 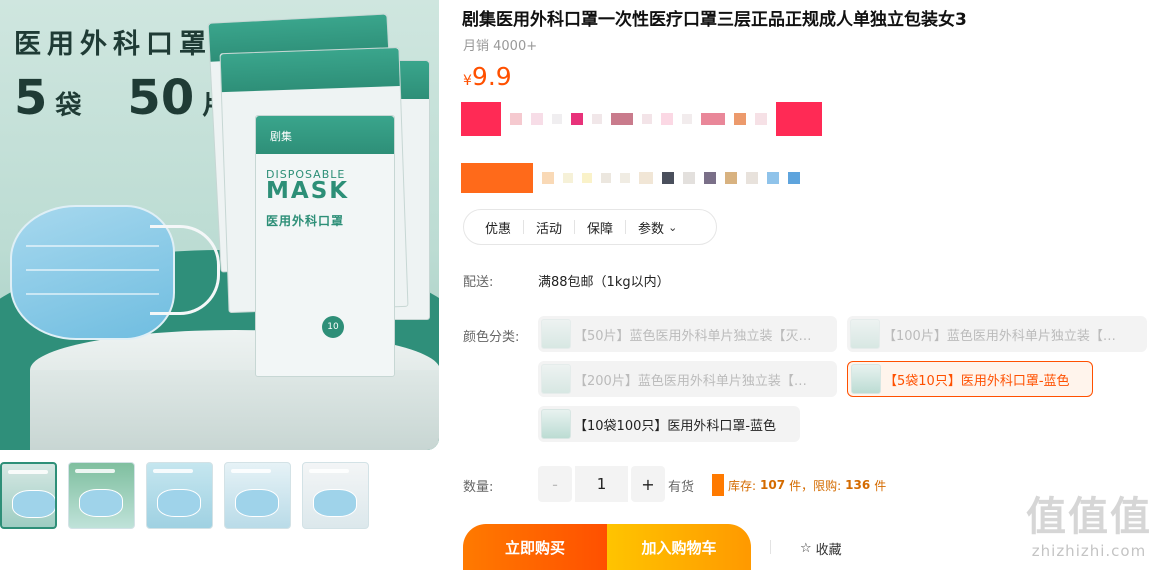 I want to click on sku-option-selected: 【5袋10只】医用外科口罩-蓝色, so click(x=970, y=379).